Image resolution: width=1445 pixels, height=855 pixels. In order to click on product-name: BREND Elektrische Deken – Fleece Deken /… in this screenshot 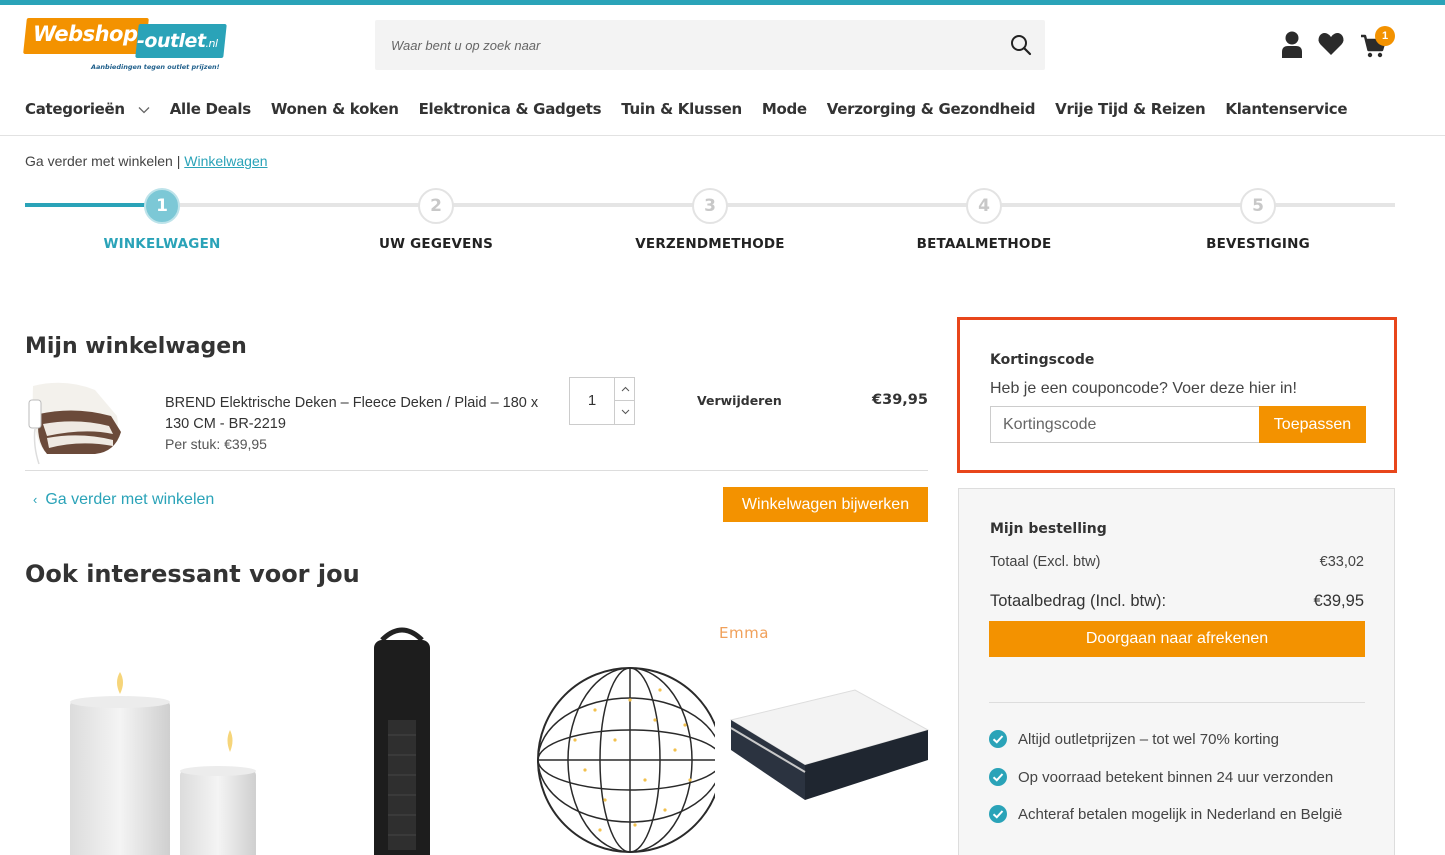, I will do `click(360, 414)`.